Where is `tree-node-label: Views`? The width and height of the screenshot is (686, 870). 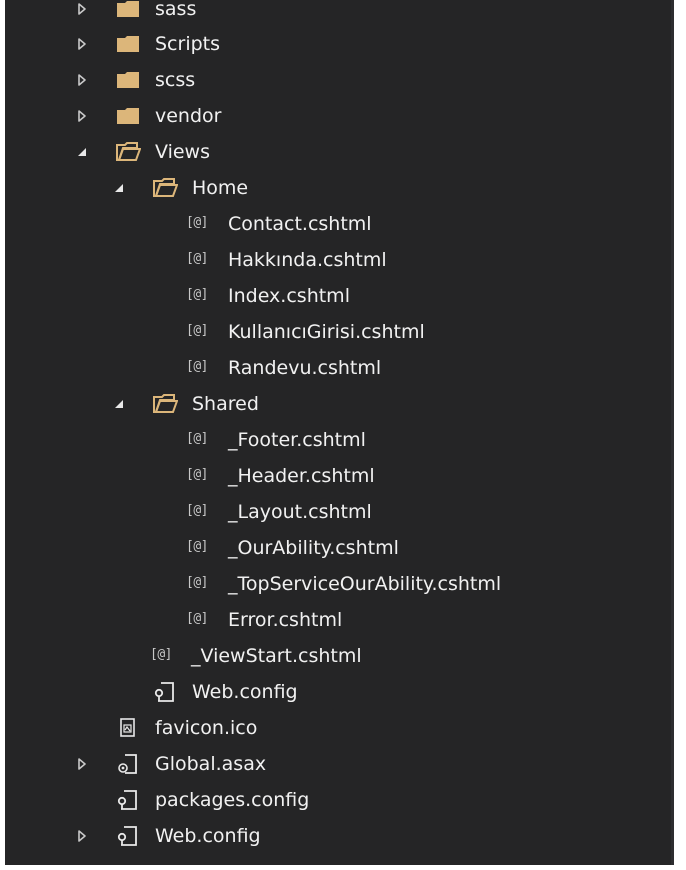 tree-node-label: Views is located at coordinates (182, 152).